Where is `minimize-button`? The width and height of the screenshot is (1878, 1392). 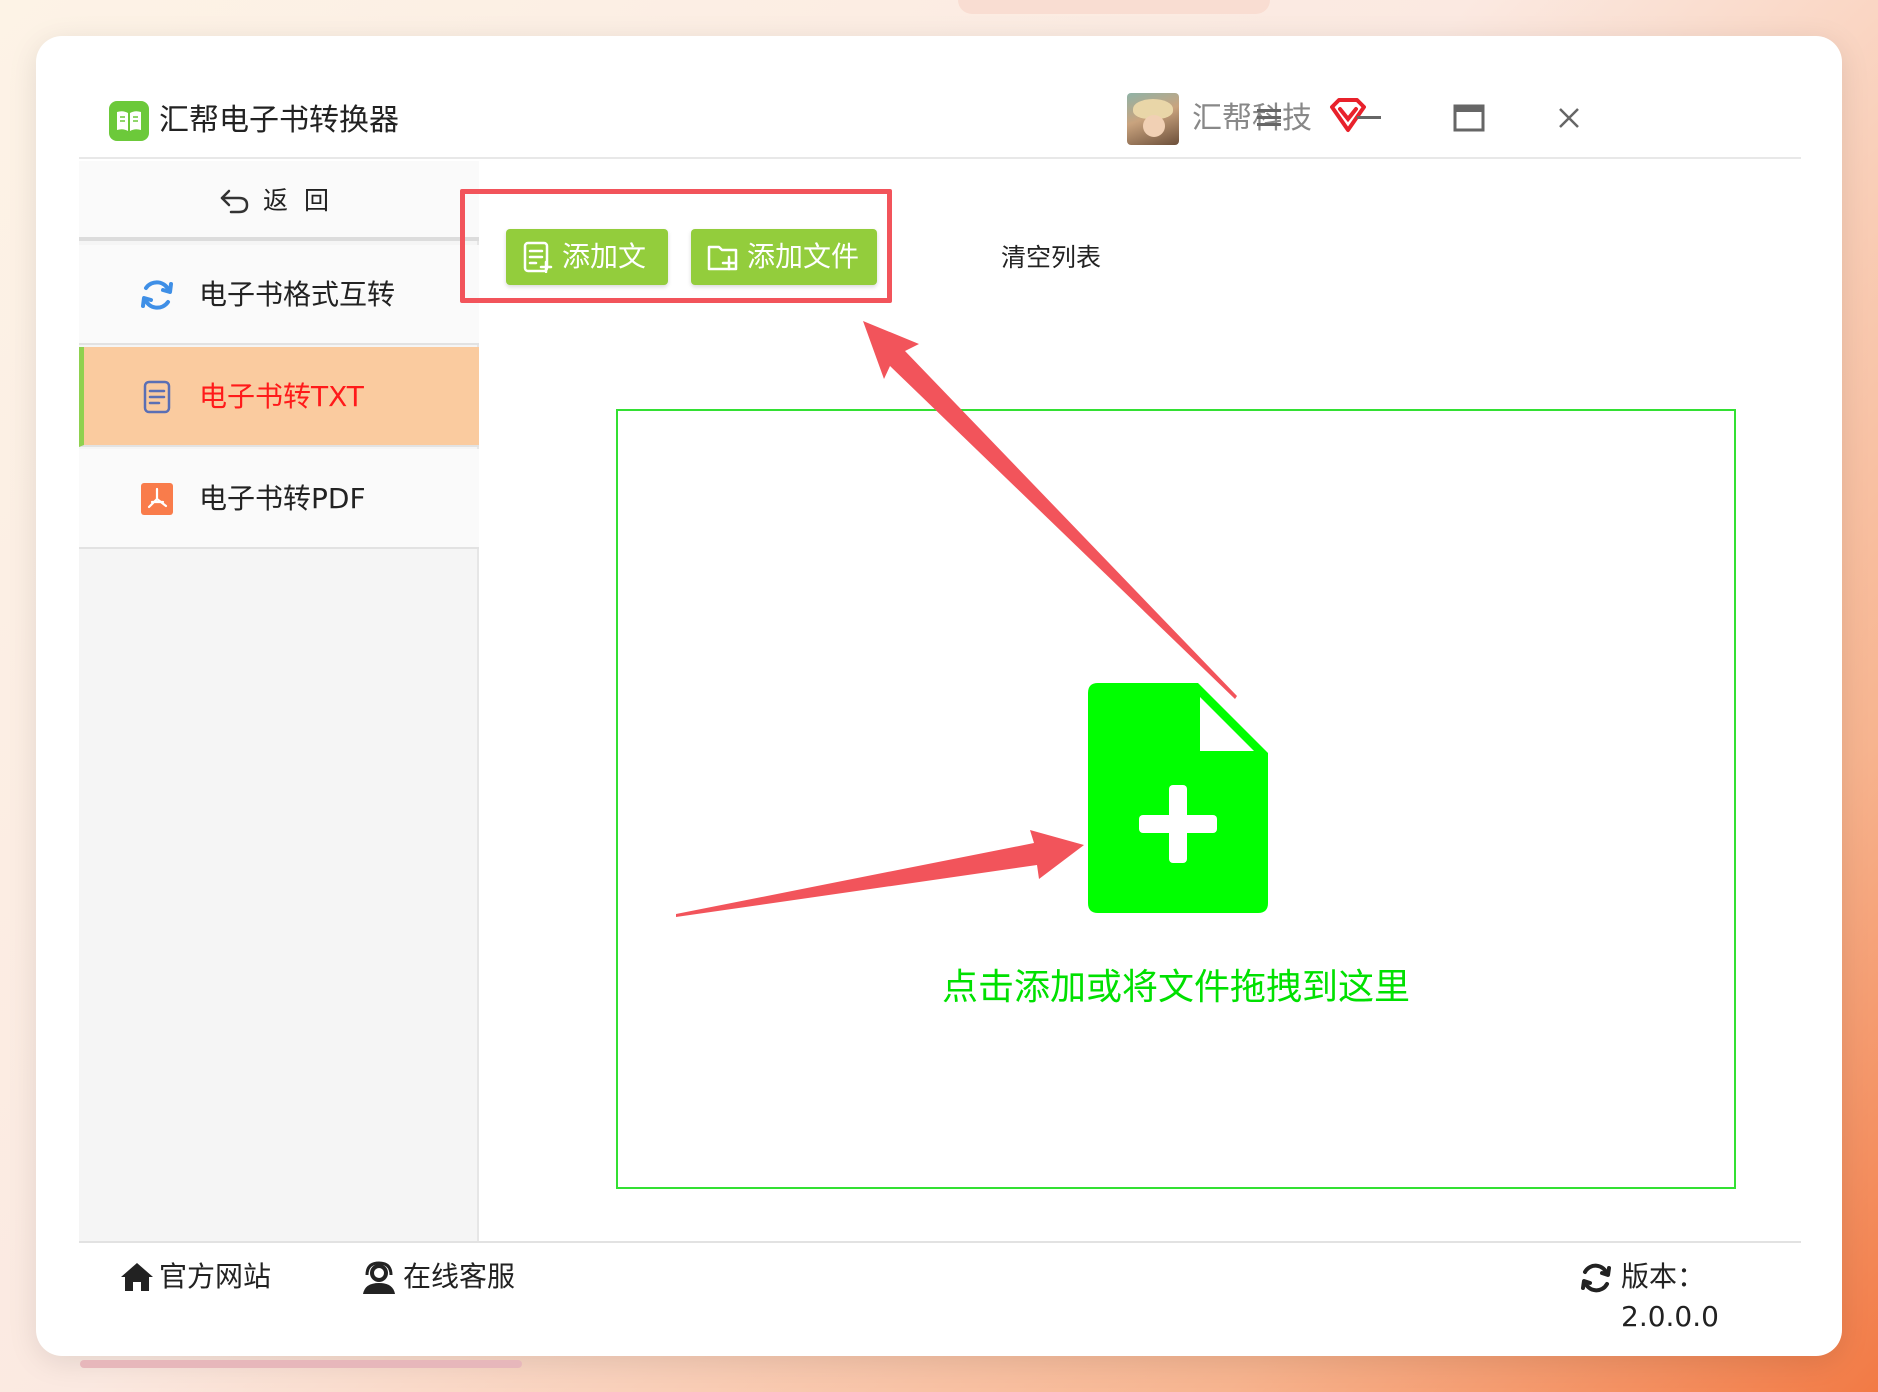
minimize-button is located at coordinates (1369, 118).